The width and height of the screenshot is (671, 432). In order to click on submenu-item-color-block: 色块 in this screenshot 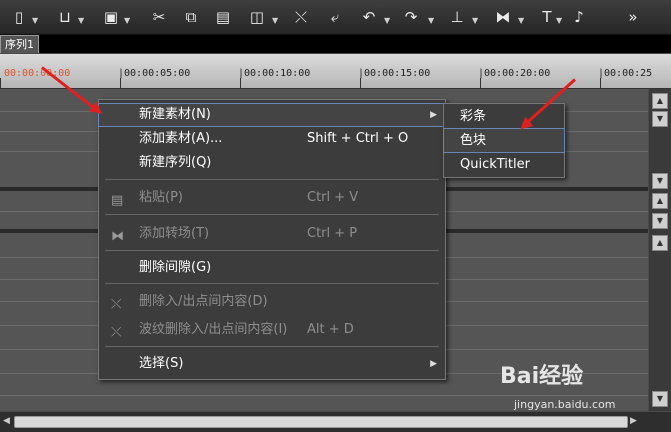, I will do `click(504, 140)`.